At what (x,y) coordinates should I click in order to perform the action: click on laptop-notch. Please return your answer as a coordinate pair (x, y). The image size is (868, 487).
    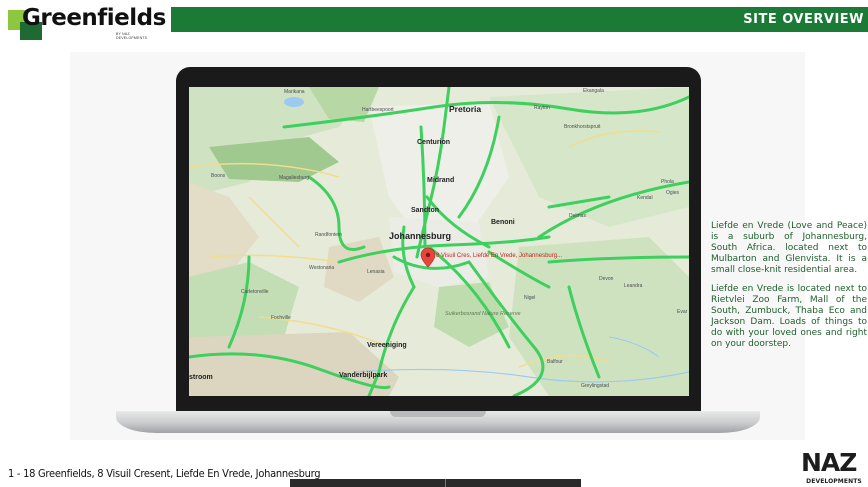
    Looking at the image, I should click on (438, 414).